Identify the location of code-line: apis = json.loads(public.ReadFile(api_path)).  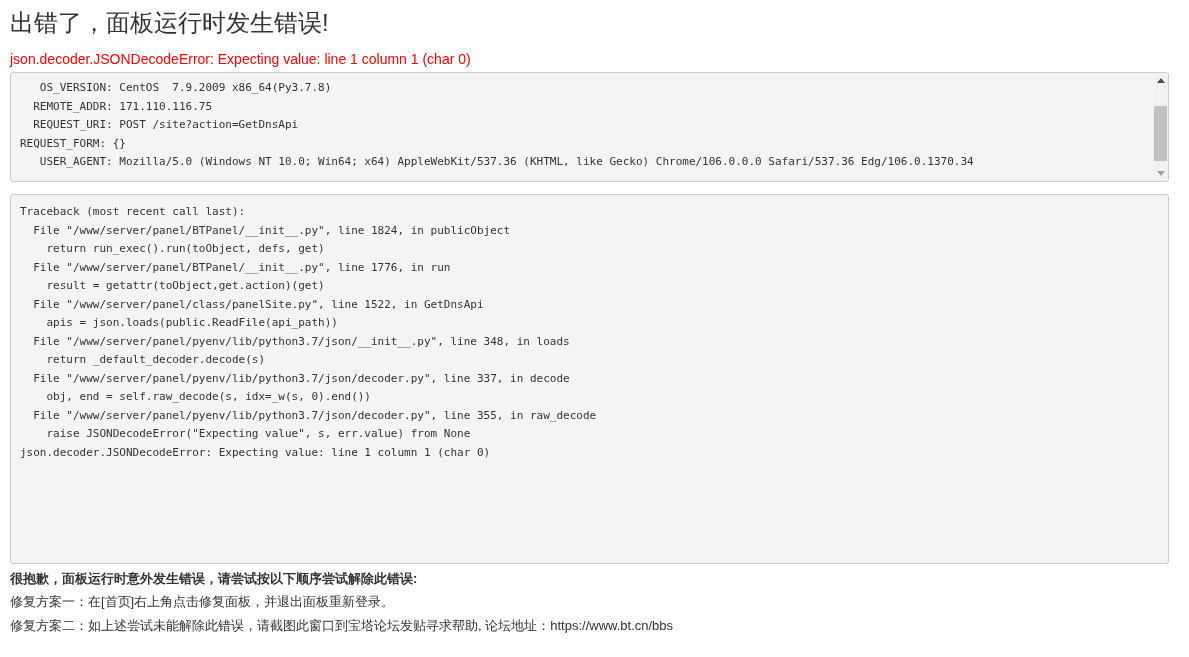
(192, 323).